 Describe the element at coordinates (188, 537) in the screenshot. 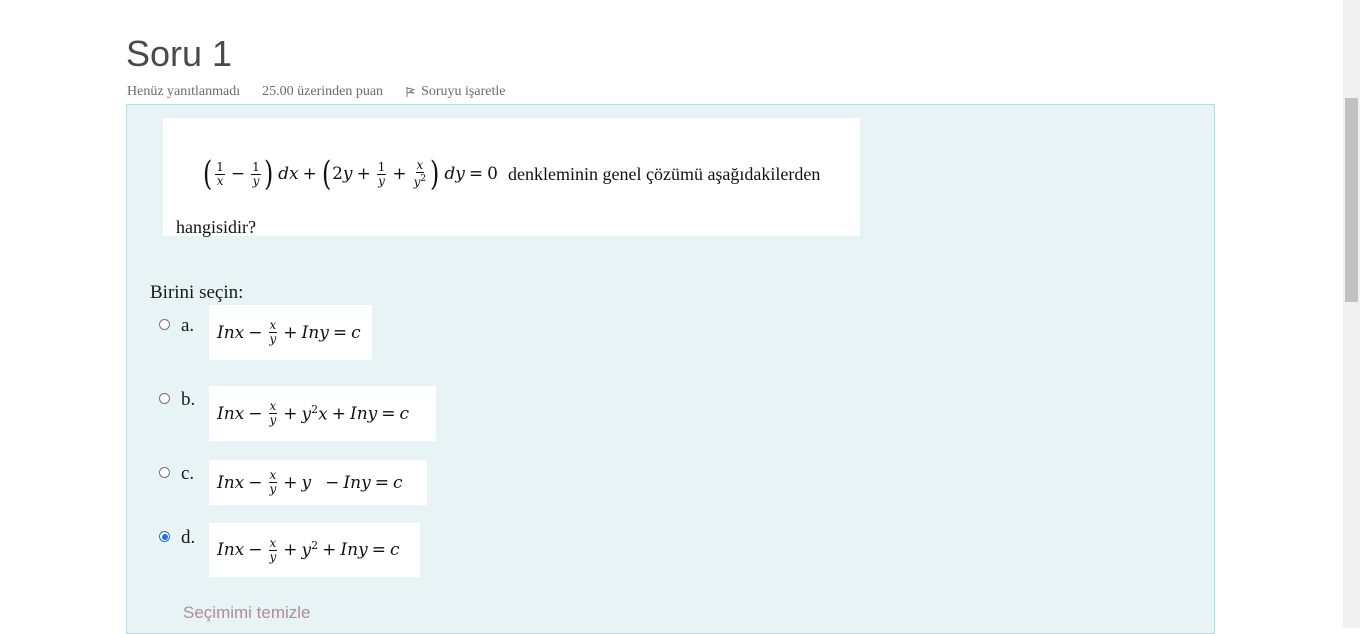

I see `option-d-letter: d.` at that location.